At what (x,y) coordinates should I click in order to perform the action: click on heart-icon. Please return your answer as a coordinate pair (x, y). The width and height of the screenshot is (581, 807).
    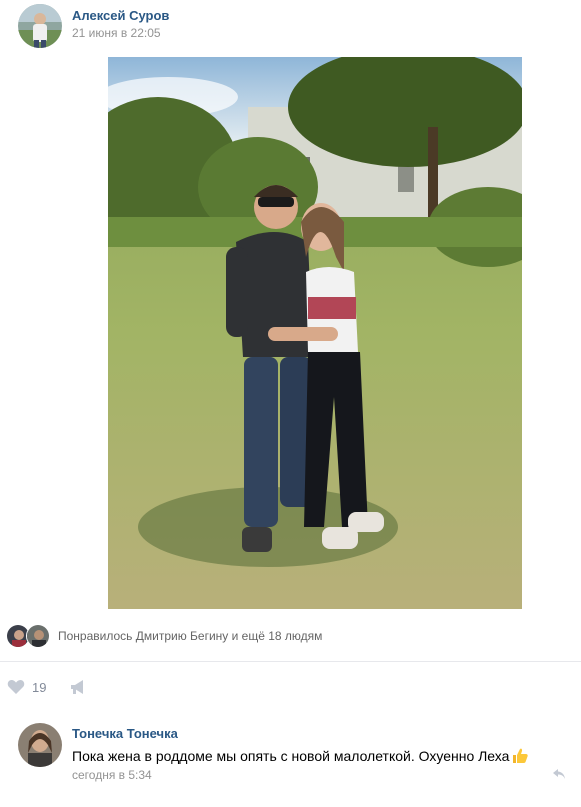
    Looking at the image, I should click on (16, 687).